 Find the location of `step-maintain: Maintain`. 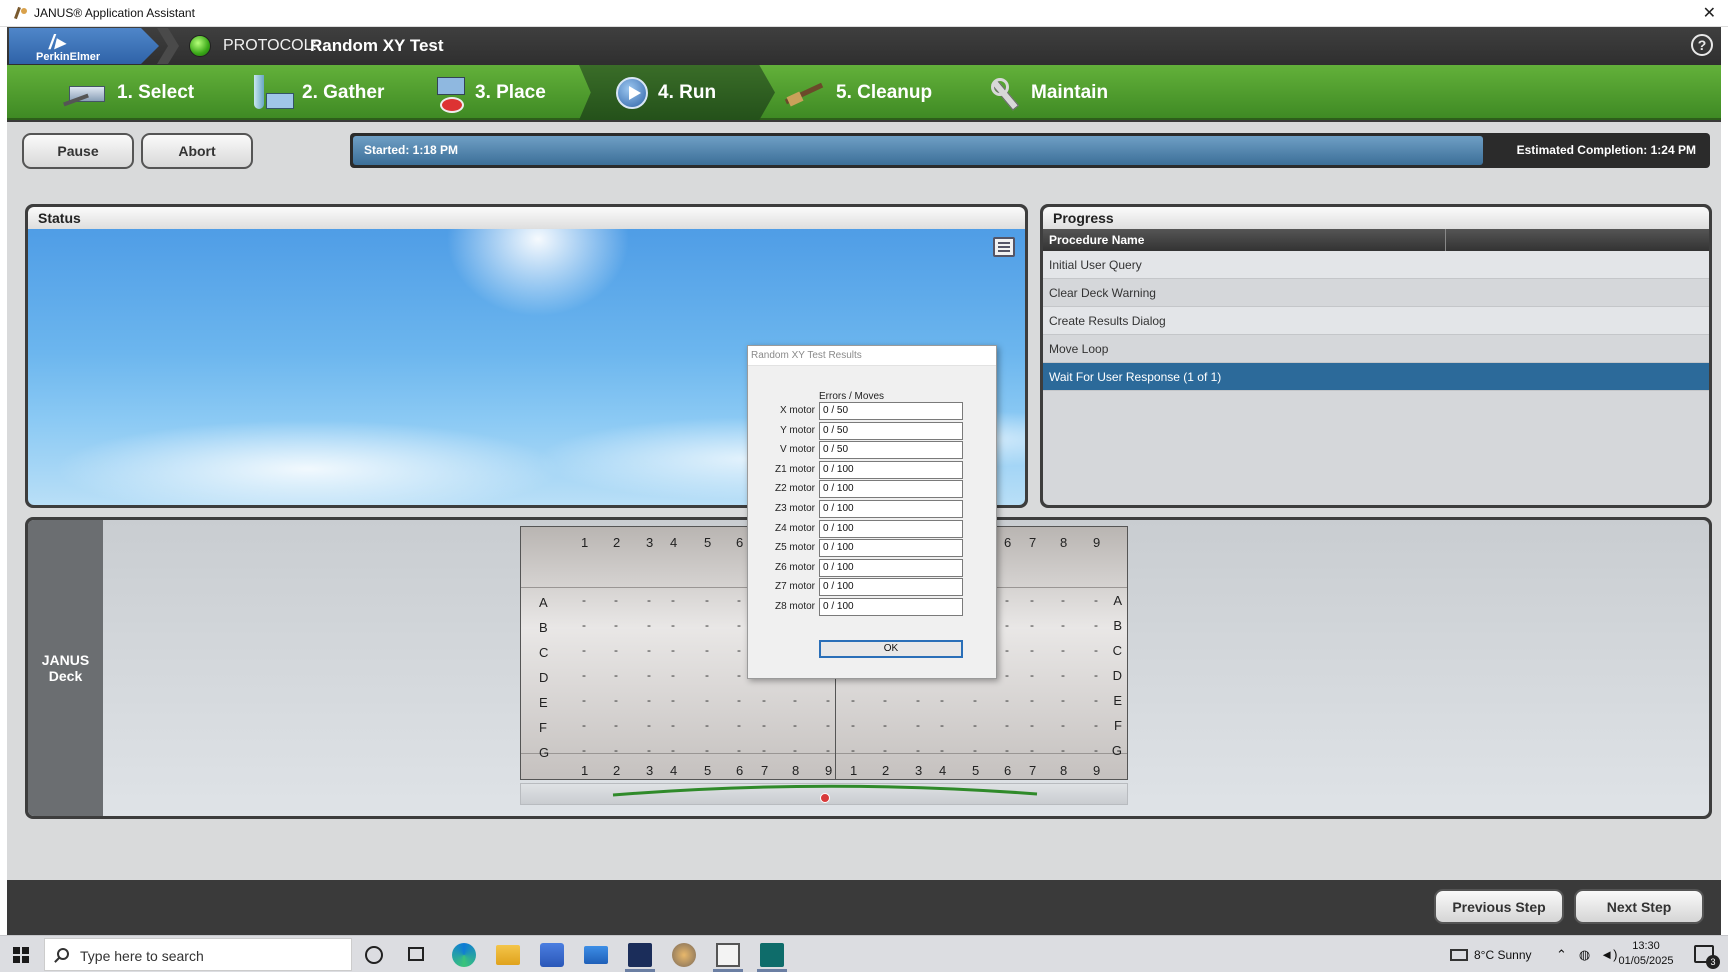

step-maintain: Maintain is located at coordinates (1047, 92).